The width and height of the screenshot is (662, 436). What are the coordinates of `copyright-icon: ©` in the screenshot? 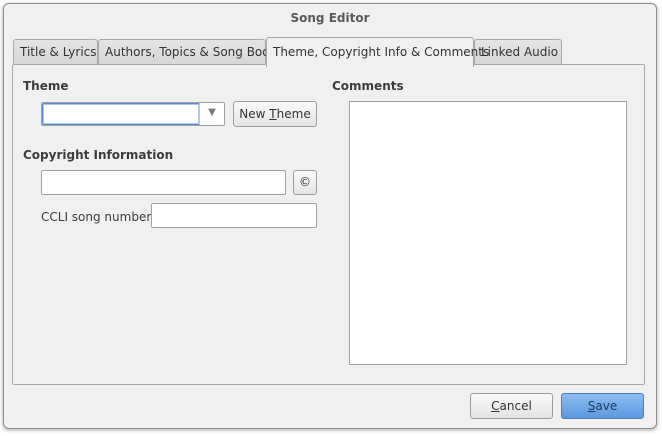 It's located at (305, 182).